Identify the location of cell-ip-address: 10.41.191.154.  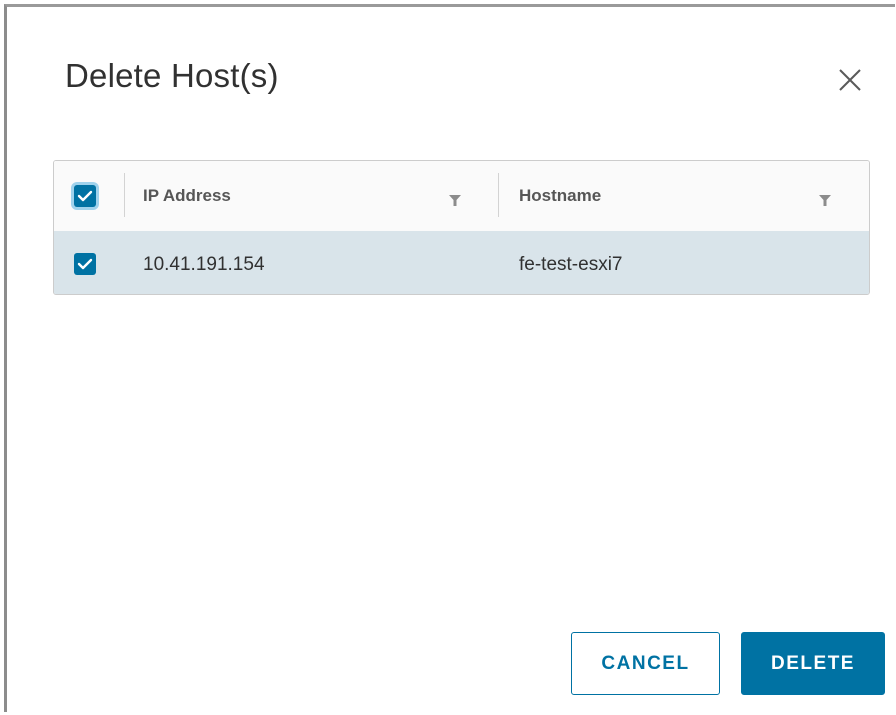
(204, 264).